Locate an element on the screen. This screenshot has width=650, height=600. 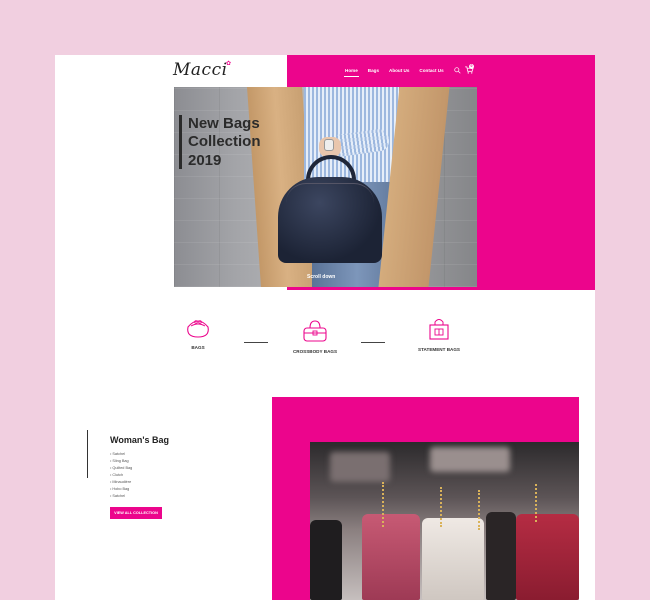
bags-display-photo is located at coordinates (444, 521).